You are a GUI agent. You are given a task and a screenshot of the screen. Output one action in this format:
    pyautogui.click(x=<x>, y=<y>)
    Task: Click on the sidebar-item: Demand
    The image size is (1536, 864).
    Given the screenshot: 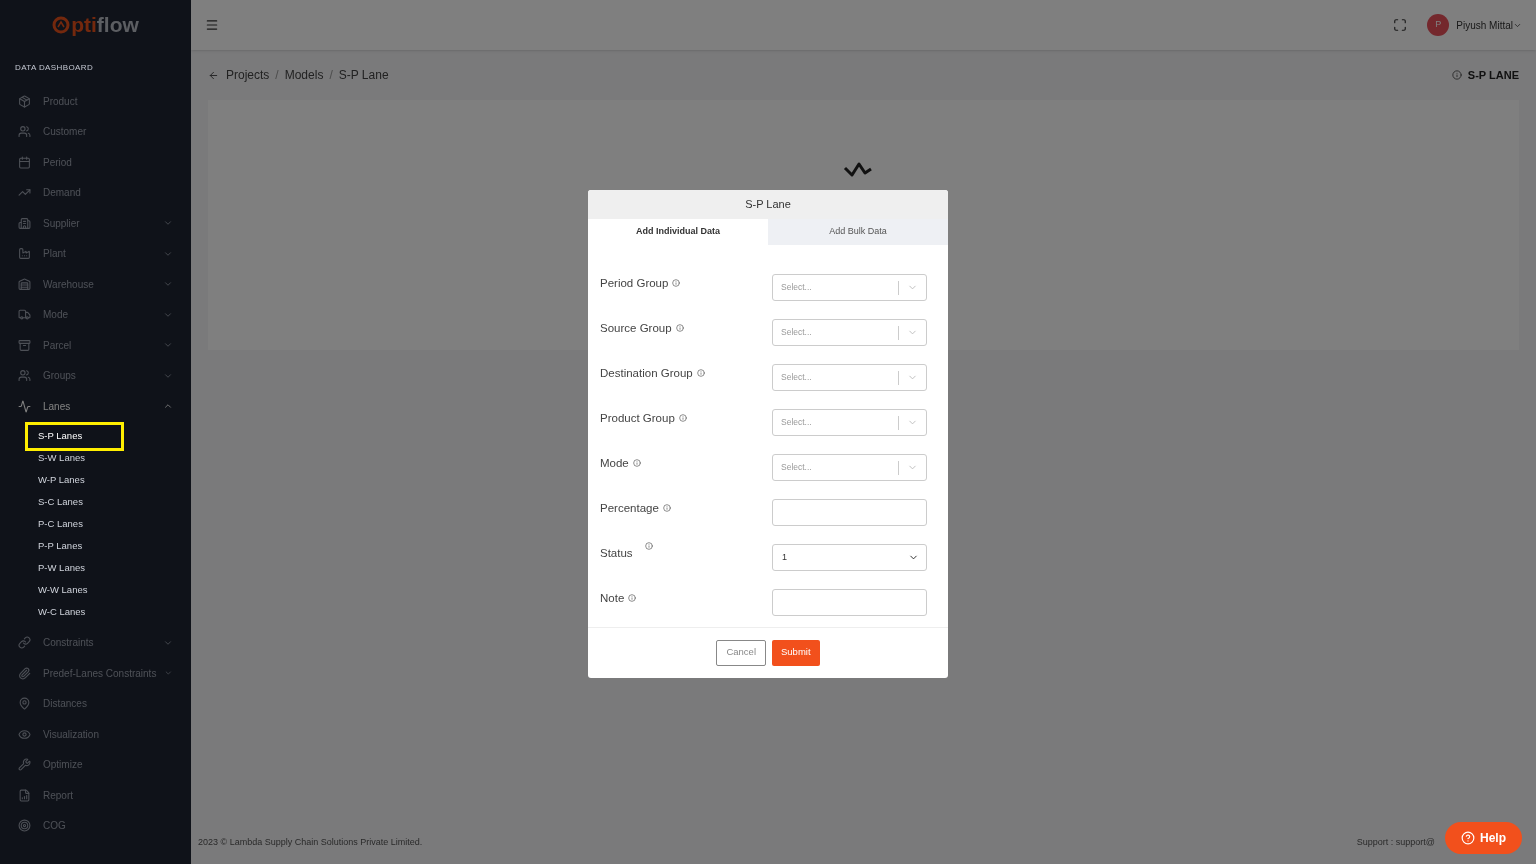 What is the action you would take?
    pyautogui.click(x=95, y=192)
    